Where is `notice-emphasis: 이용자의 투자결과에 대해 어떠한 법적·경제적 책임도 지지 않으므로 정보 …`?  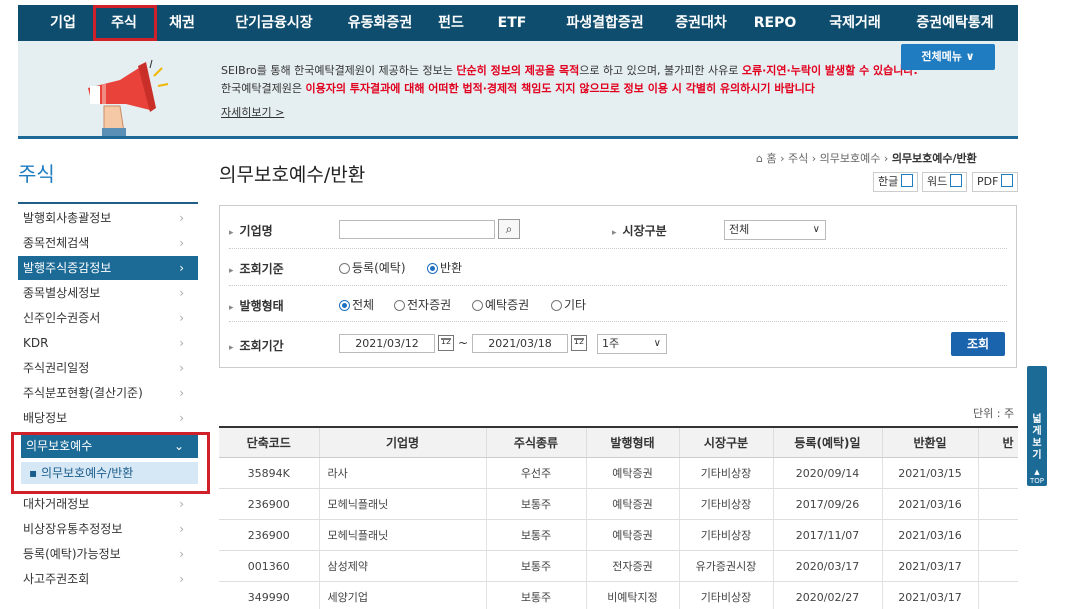 notice-emphasis: 이용자의 투자결과에 대해 어떠한 법적·경제적 책임도 지지 않으므로 정보 … is located at coordinates (560, 88).